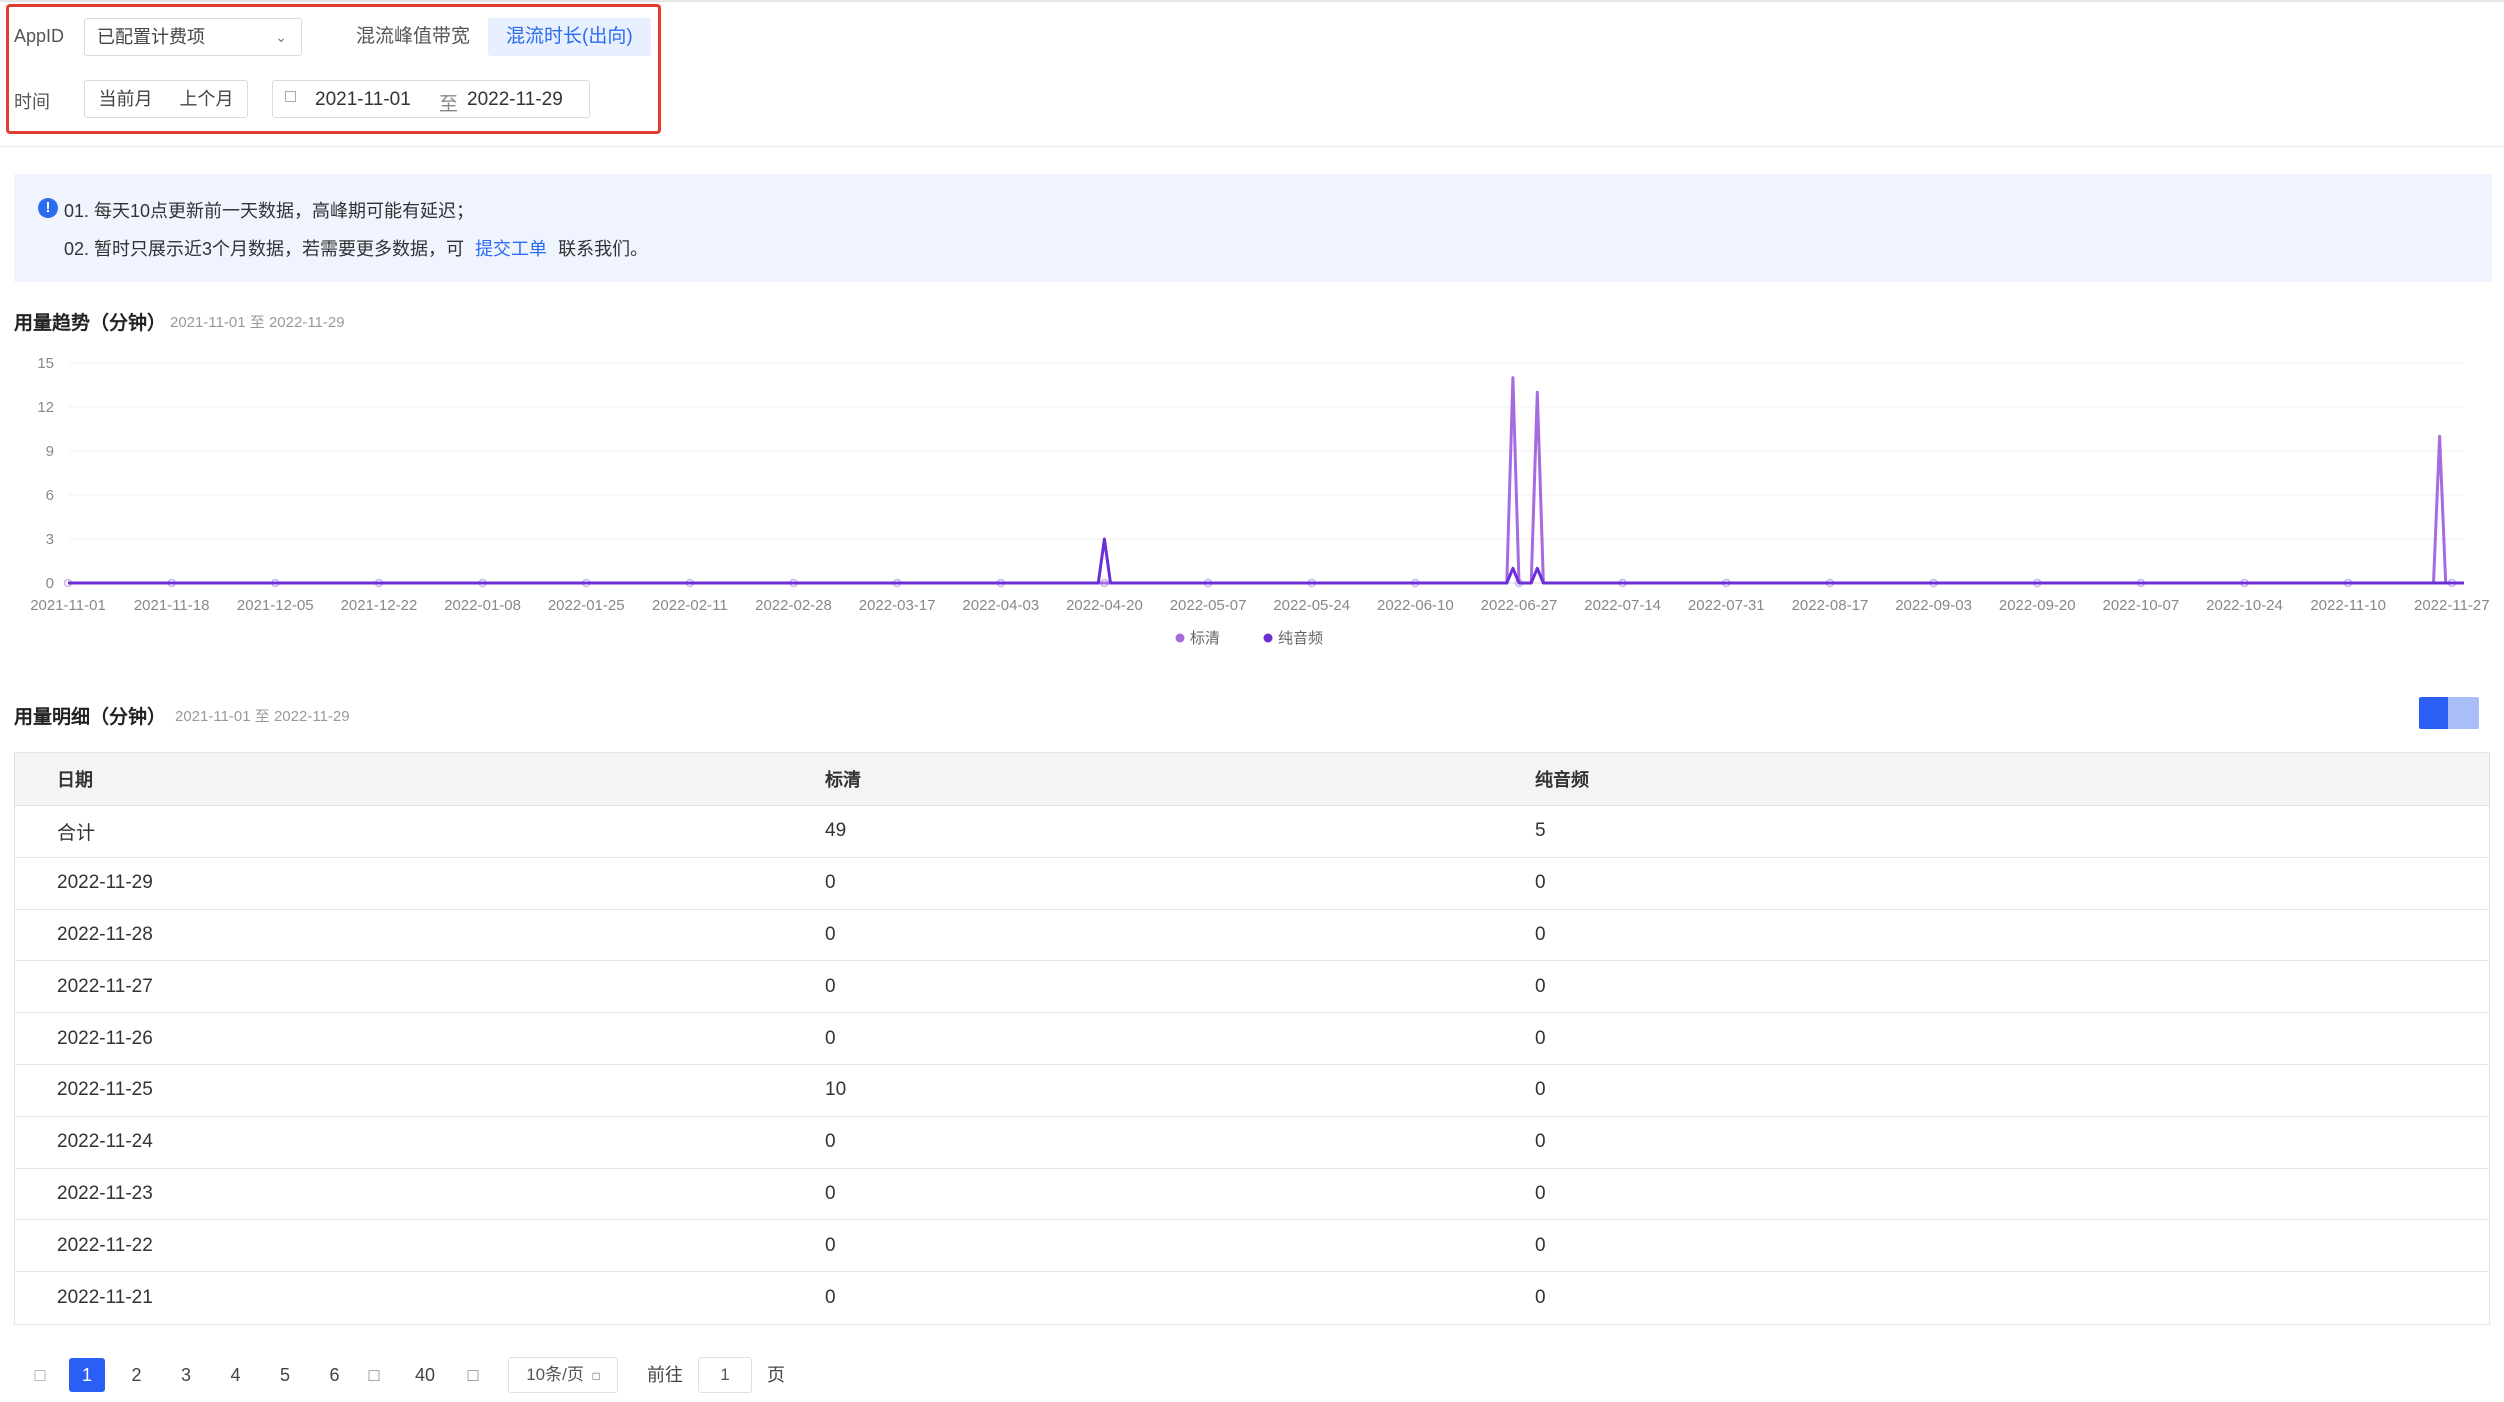  Describe the element at coordinates (50, 451) in the screenshot. I see `y-tick-label: 9` at that location.